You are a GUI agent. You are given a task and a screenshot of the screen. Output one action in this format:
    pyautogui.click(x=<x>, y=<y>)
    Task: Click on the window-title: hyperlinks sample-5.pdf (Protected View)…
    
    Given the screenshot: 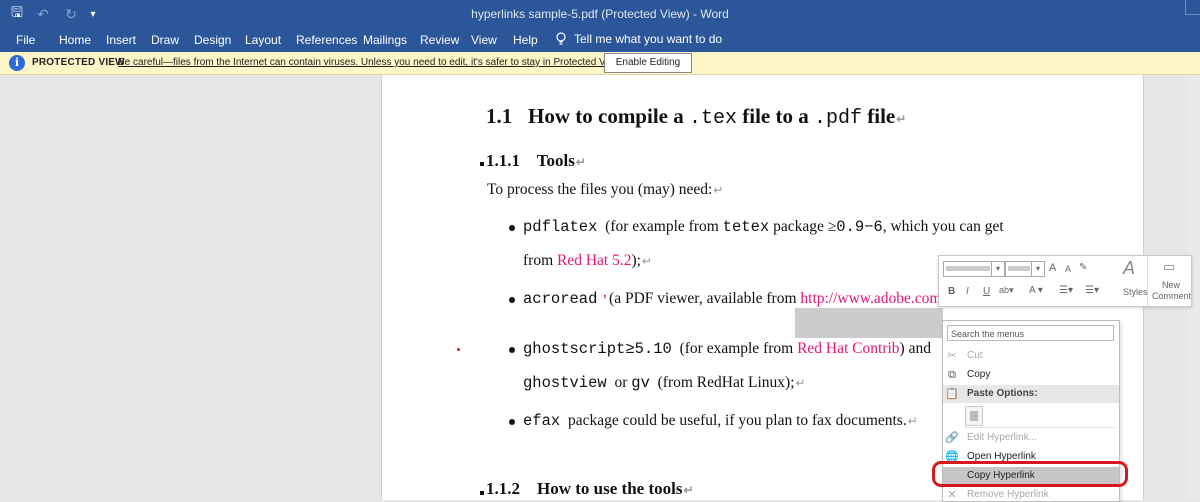 What is the action you would take?
    pyautogui.click(x=600, y=14)
    